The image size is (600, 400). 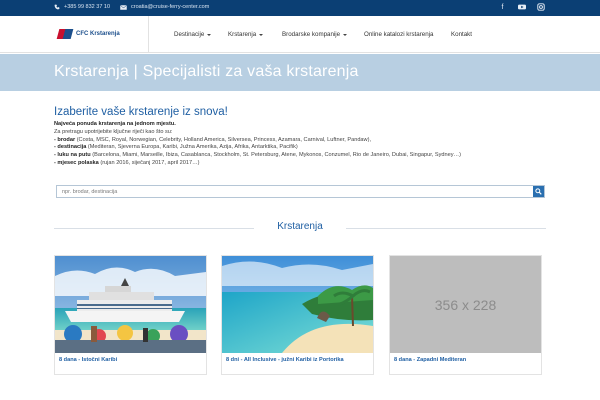 What do you see at coordinates (65, 34) in the screenshot?
I see `logo-mark` at bounding box center [65, 34].